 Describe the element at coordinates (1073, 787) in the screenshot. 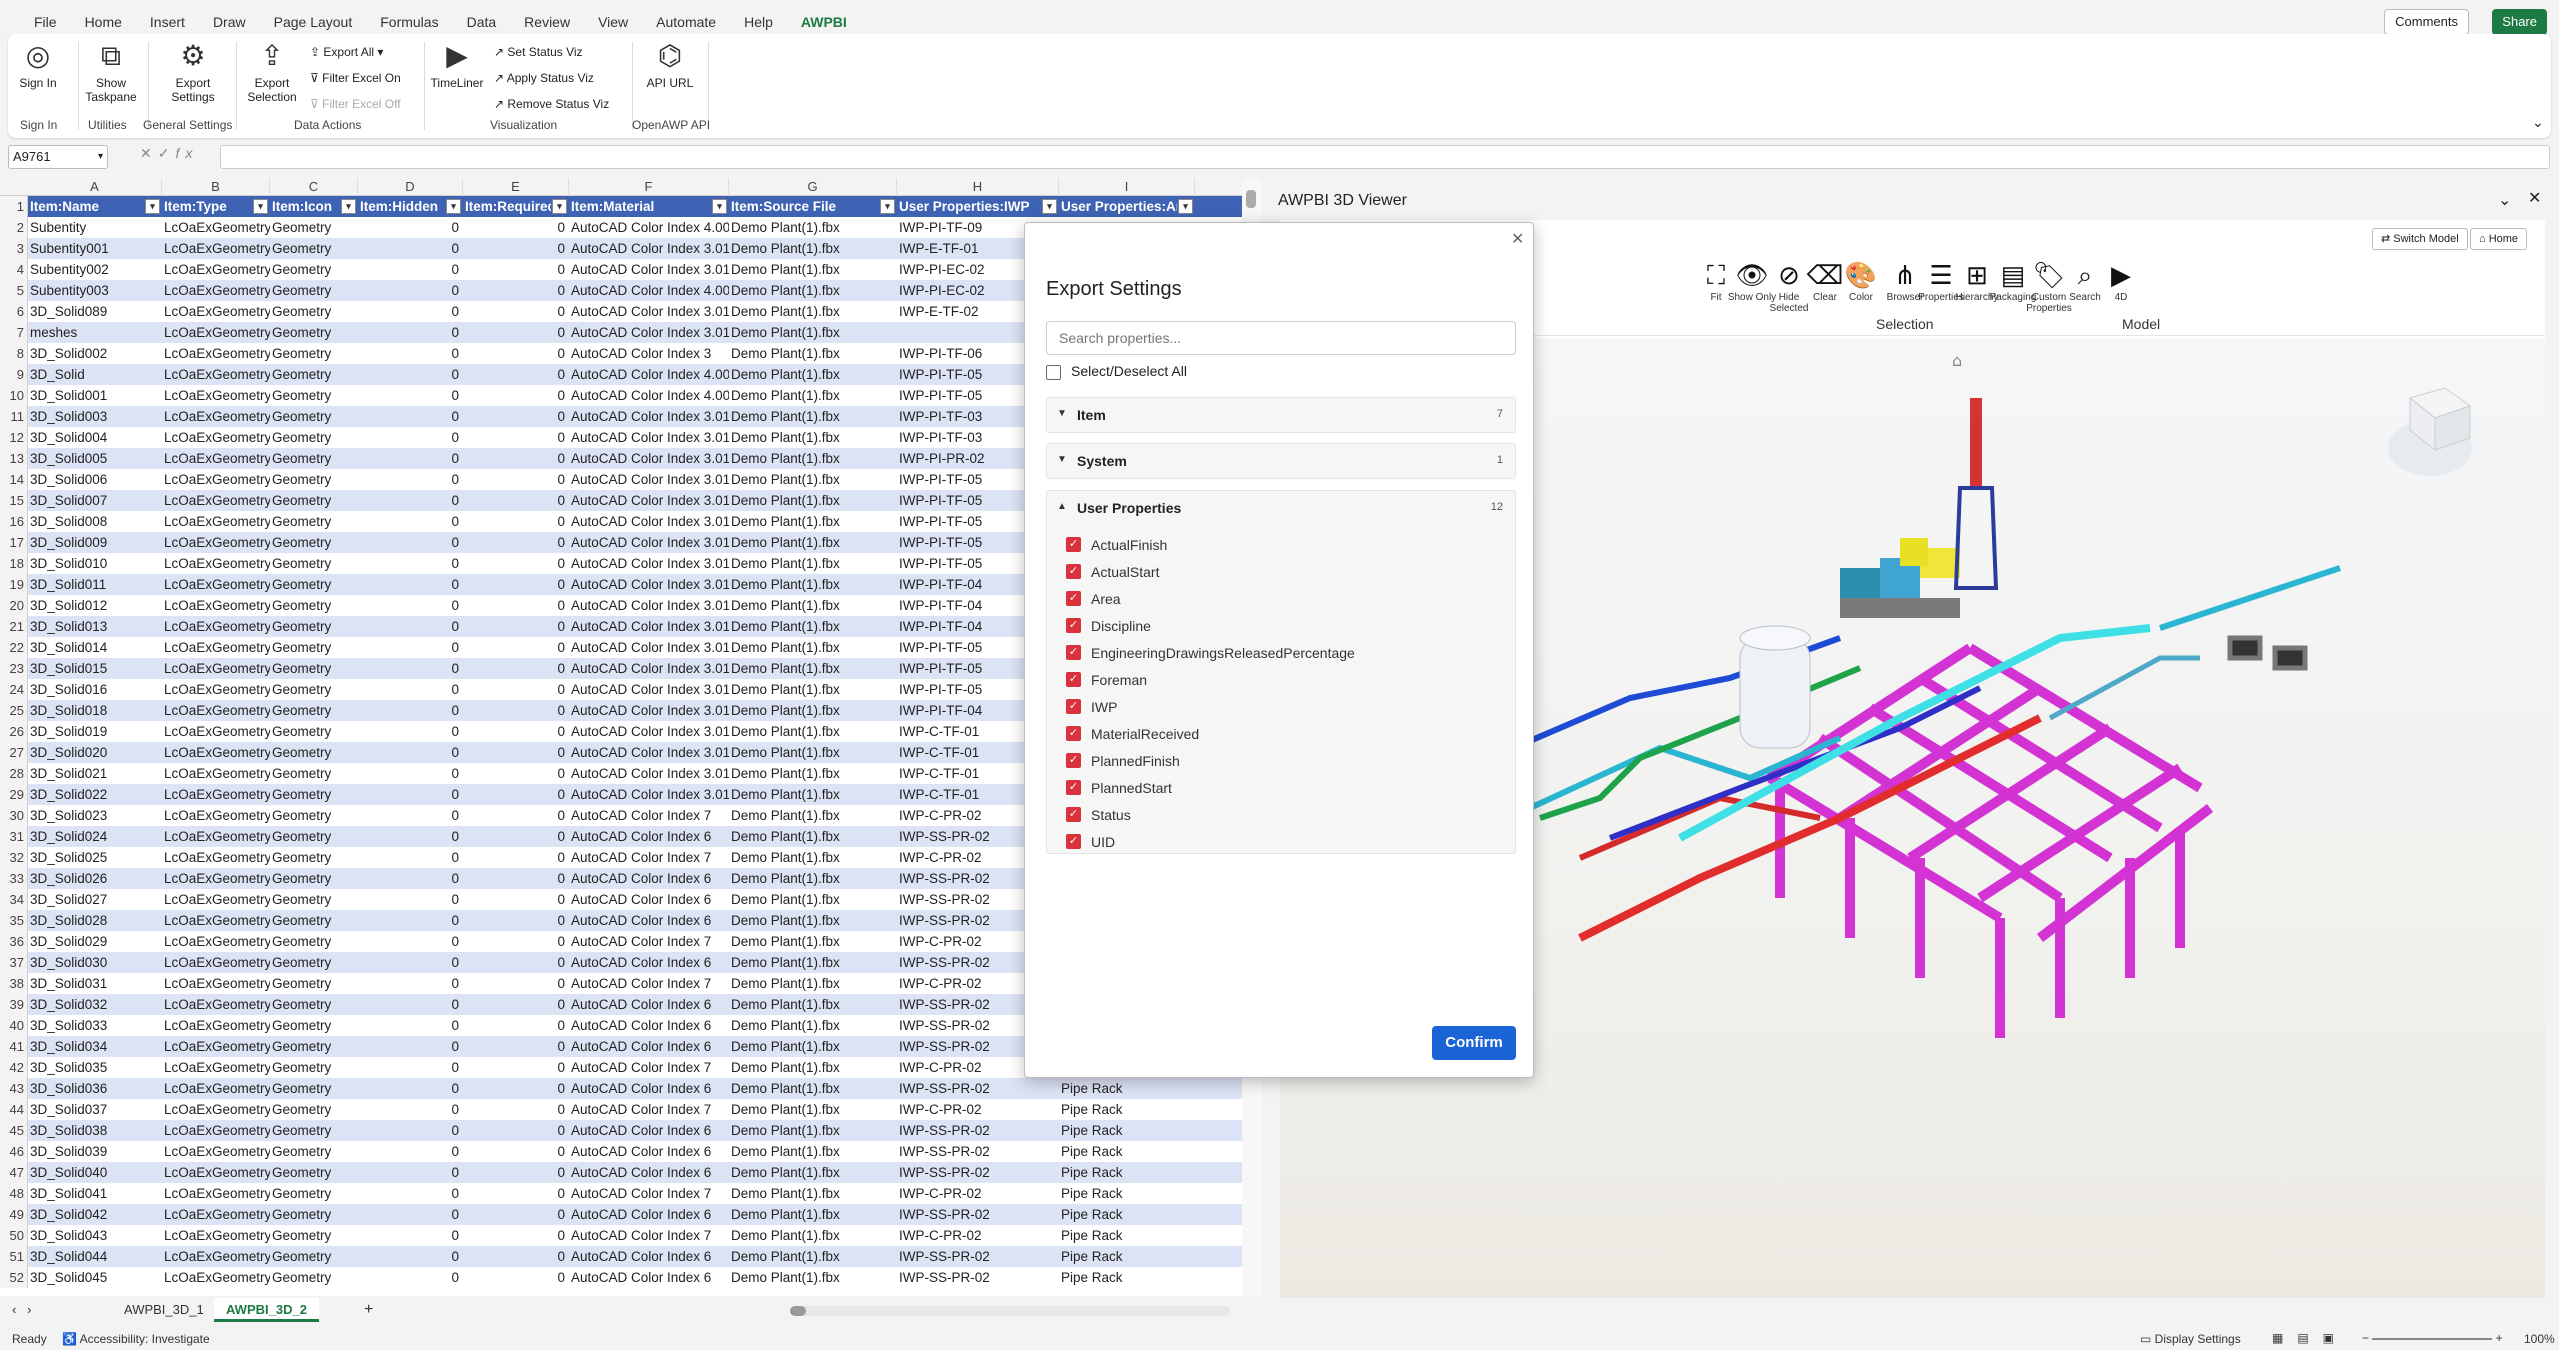

I see `checkbox-plannedstart: ✓` at that location.